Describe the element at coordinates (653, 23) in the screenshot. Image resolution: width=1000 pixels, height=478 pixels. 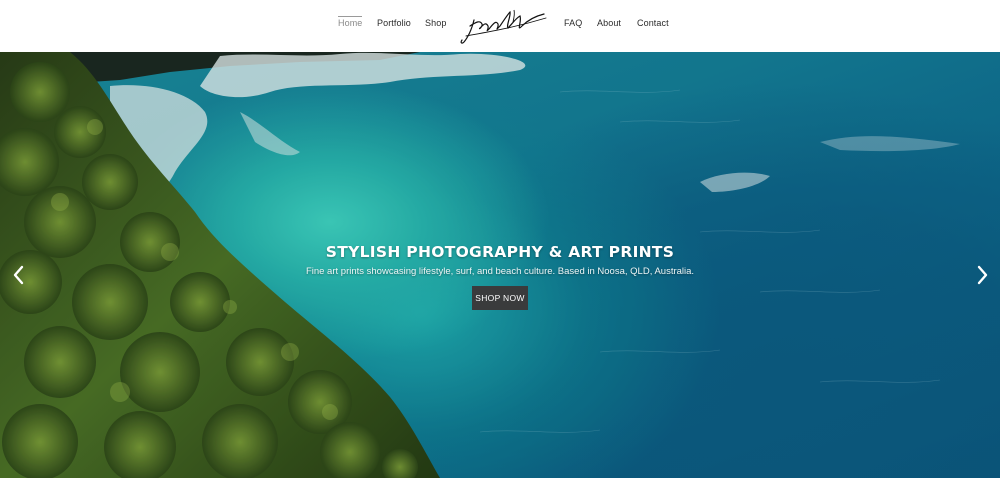
I see `nav-contact-link: Contact` at that location.